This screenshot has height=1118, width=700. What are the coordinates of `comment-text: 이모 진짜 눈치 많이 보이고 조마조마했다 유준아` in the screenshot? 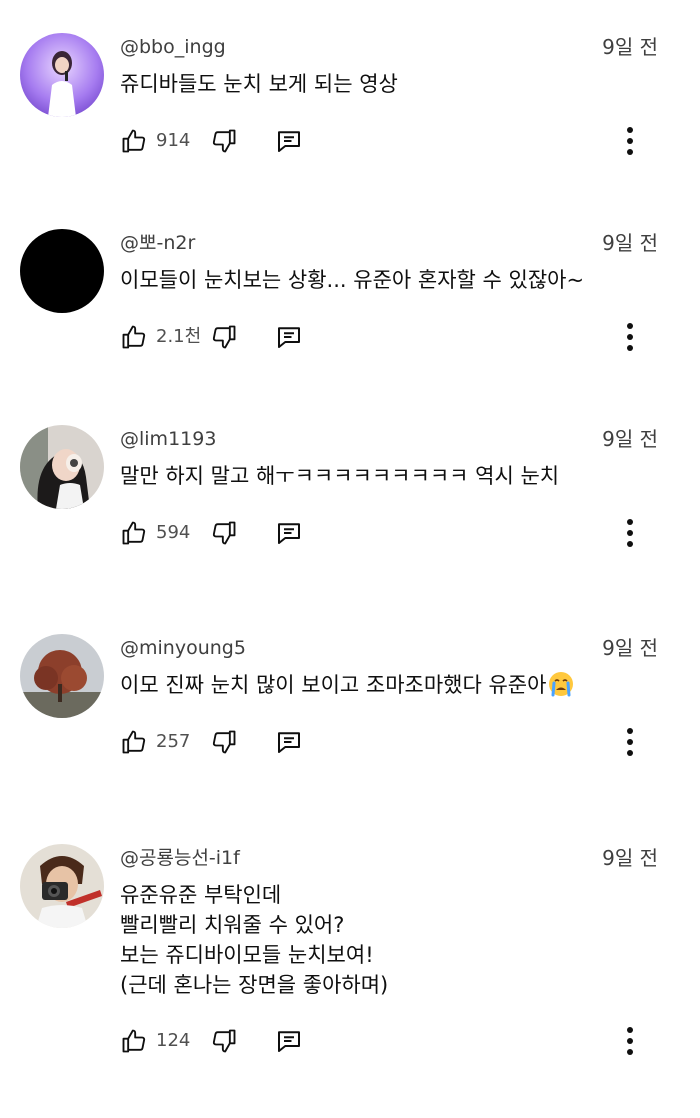 It's located at (347, 685).